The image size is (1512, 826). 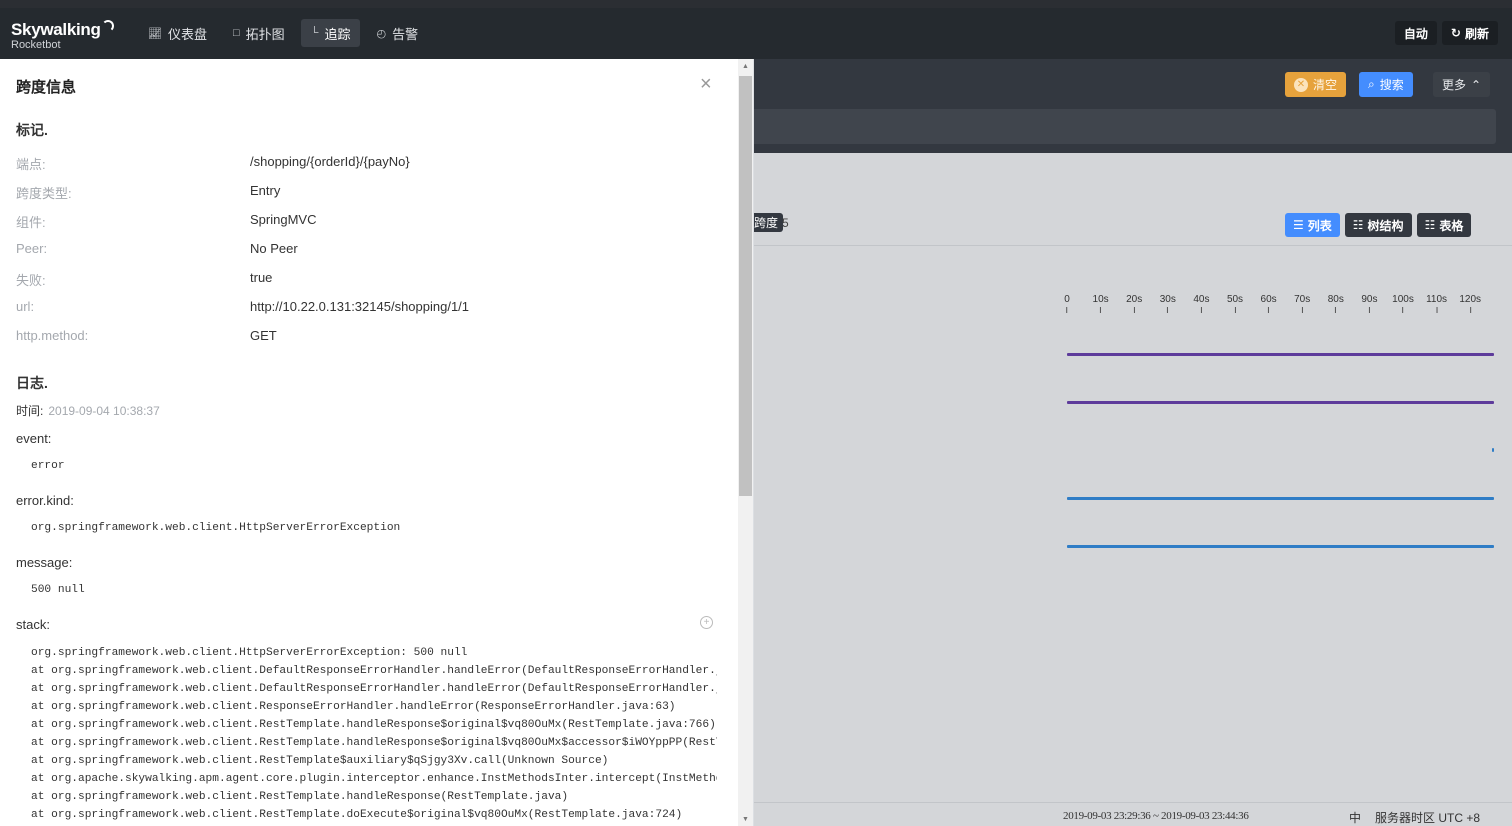 What do you see at coordinates (58, 590) in the screenshot?
I see `log-field-value: 500 null` at bounding box center [58, 590].